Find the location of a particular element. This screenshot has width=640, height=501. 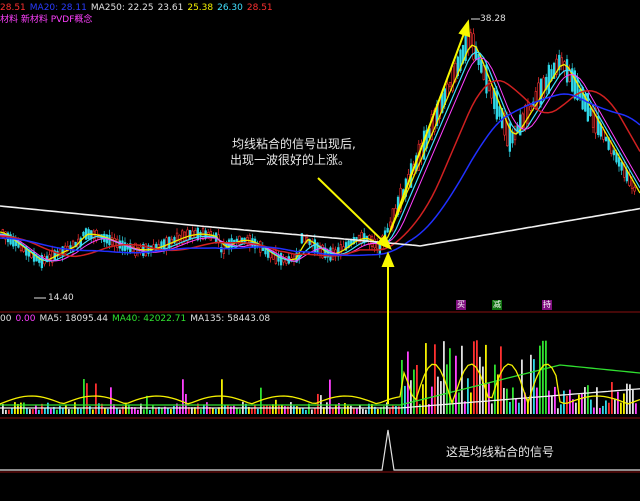

ma-value-2: MA250: 22.25 is located at coordinates (122, 8).